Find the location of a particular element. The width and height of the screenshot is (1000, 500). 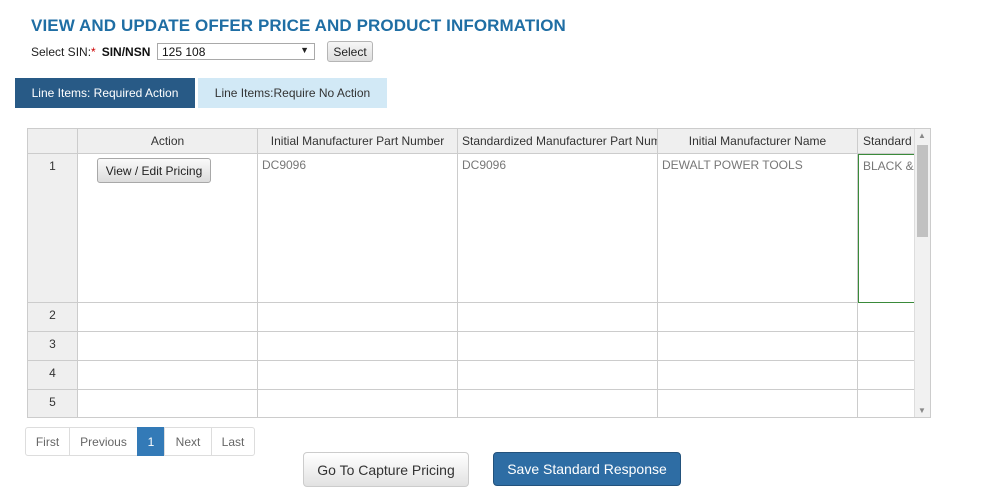

required-marker: * is located at coordinates (93, 52).